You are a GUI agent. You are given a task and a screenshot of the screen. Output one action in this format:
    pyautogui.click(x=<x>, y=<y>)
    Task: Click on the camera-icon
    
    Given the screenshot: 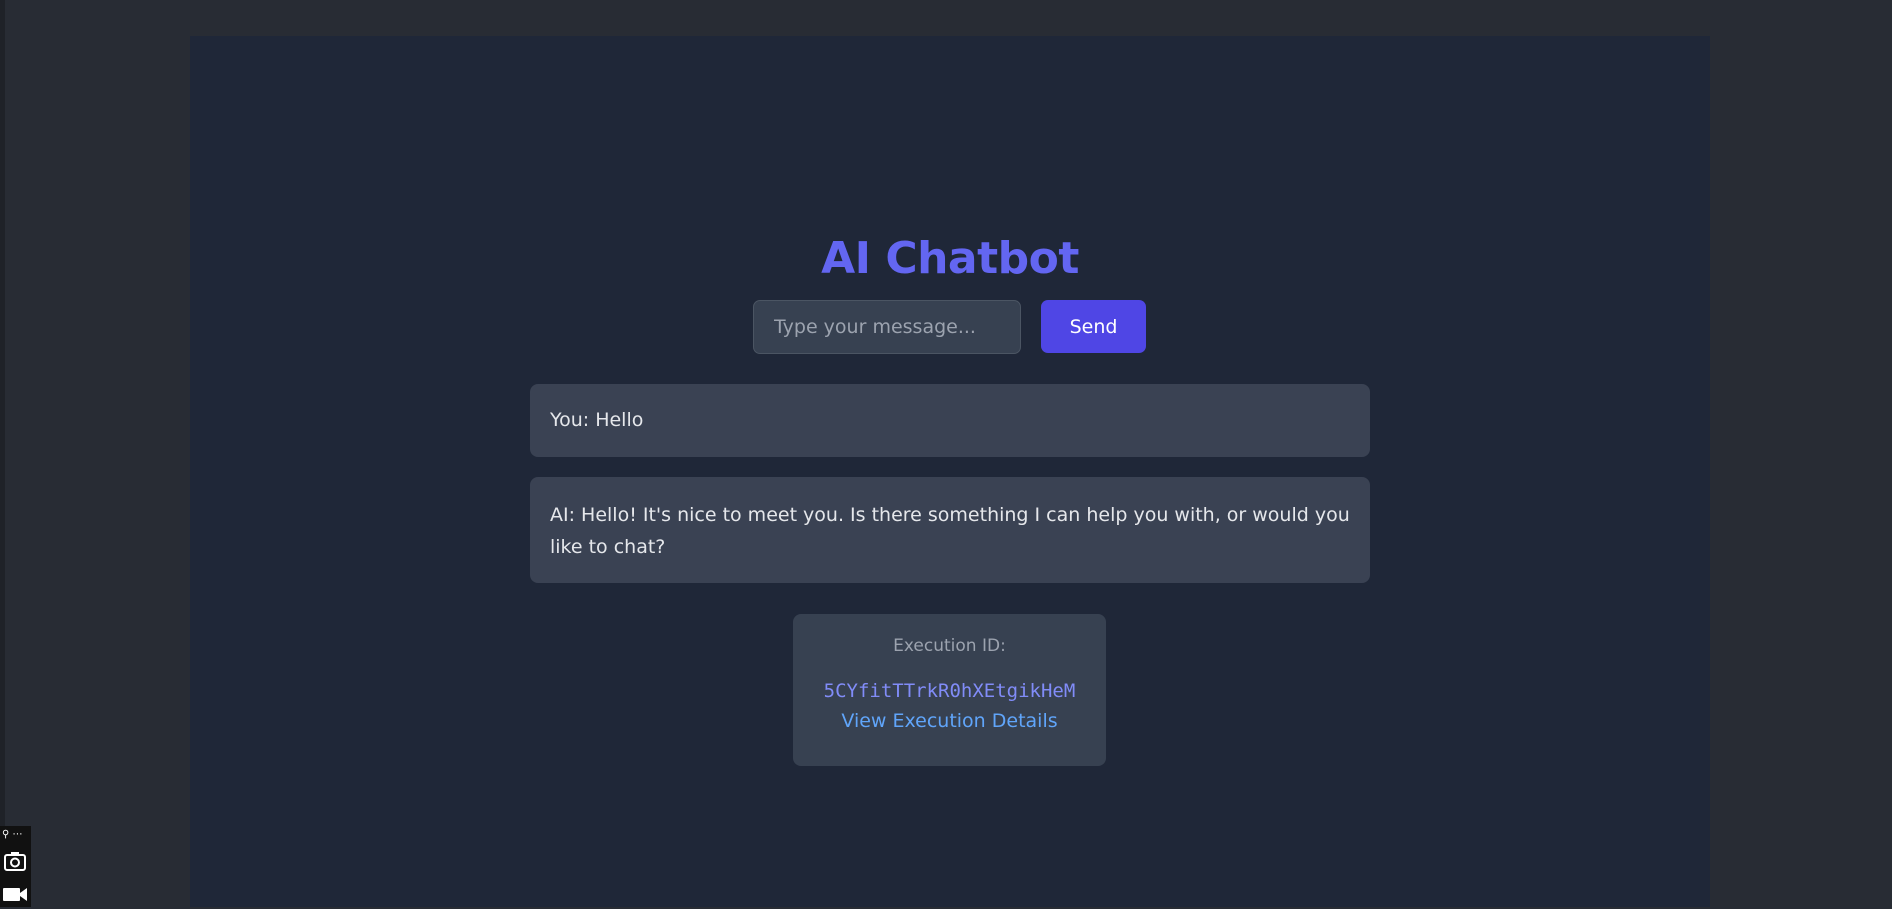 What is the action you would take?
    pyautogui.click(x=15, y=861)
    